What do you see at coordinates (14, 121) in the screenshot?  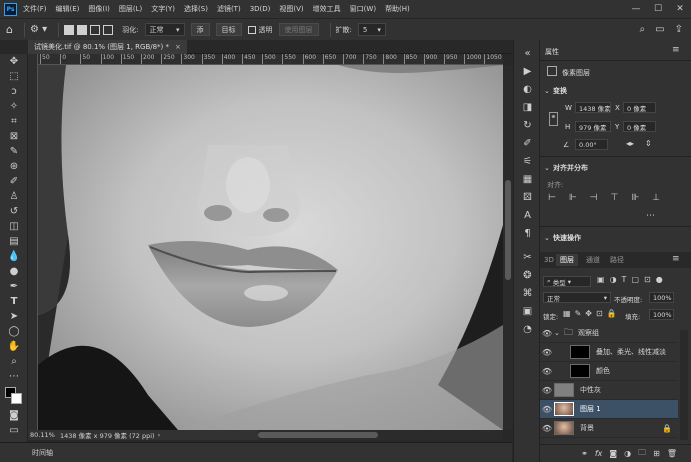 I see `crop-tool-icon: ⌗` at bounding box center [14, 121].